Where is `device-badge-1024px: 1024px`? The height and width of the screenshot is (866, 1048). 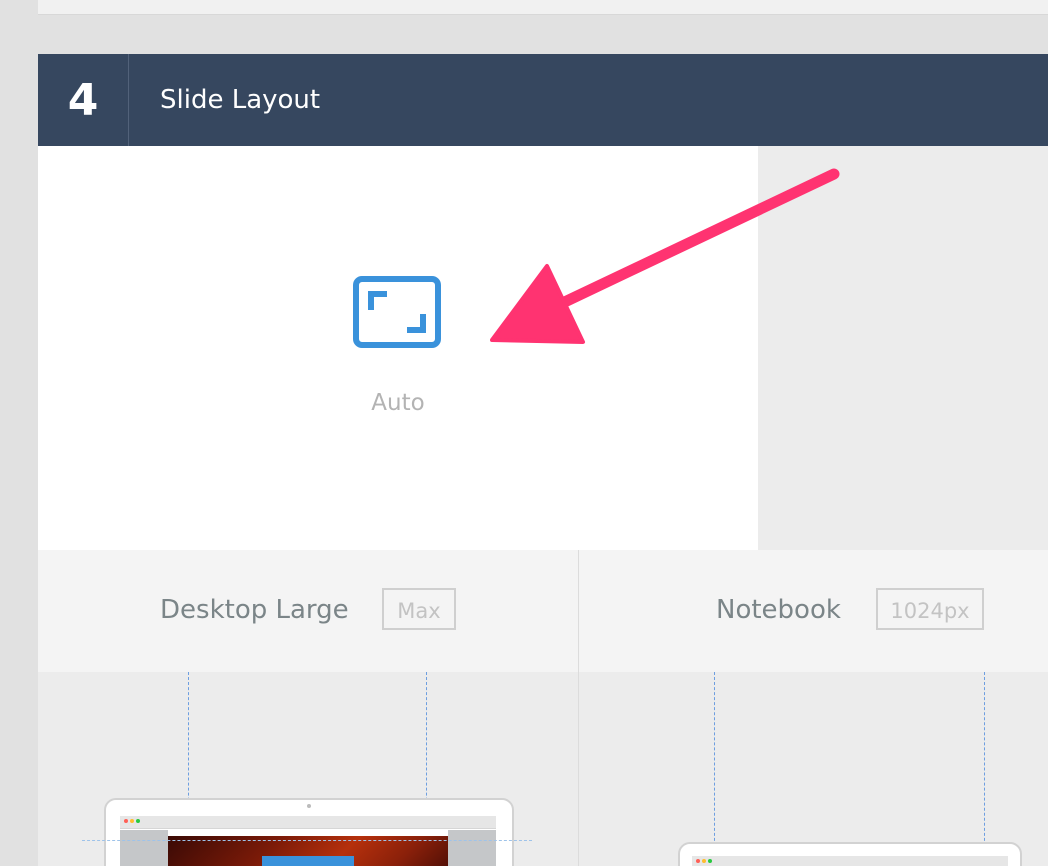 device-badge-1024px: 1024px is located at coordinates (930, 609).